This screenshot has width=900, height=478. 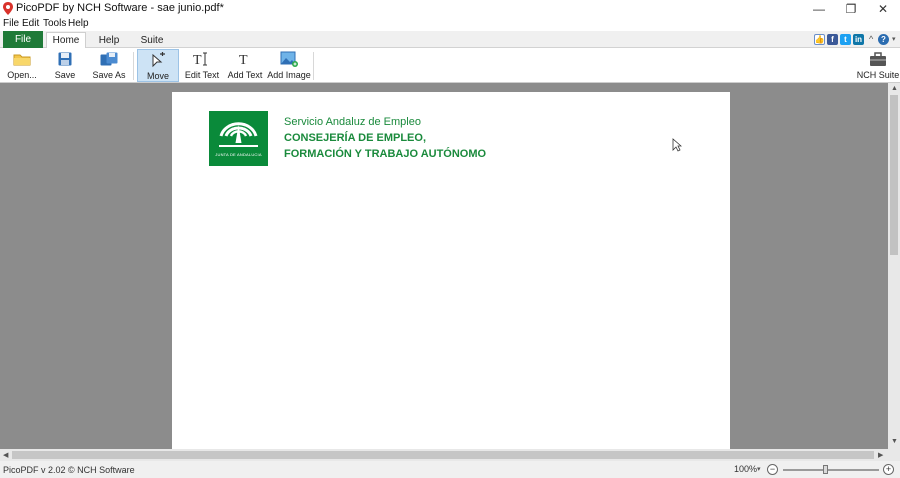 What do you see at coordinates (30, 23) in the screenshot?
I see `menu-edit: Edit` at bounding box center [30, 23].